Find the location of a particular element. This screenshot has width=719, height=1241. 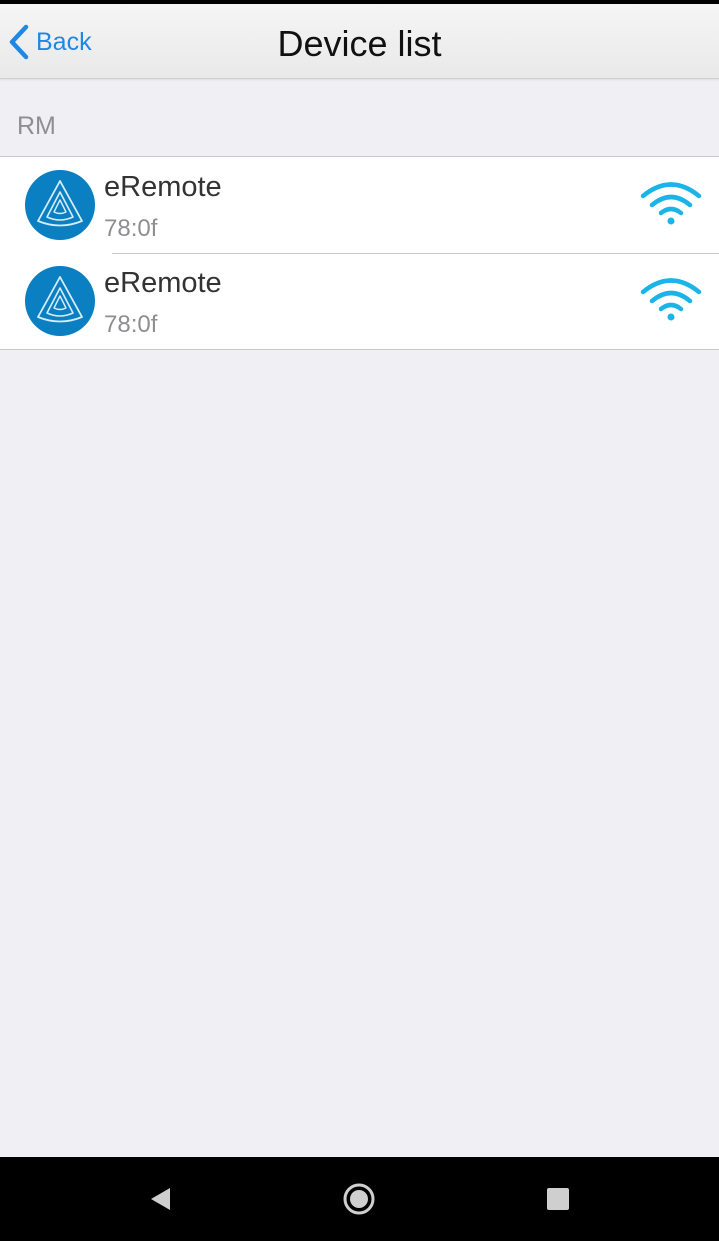

system-navigation-bar is located at coordinates (359, 1199).